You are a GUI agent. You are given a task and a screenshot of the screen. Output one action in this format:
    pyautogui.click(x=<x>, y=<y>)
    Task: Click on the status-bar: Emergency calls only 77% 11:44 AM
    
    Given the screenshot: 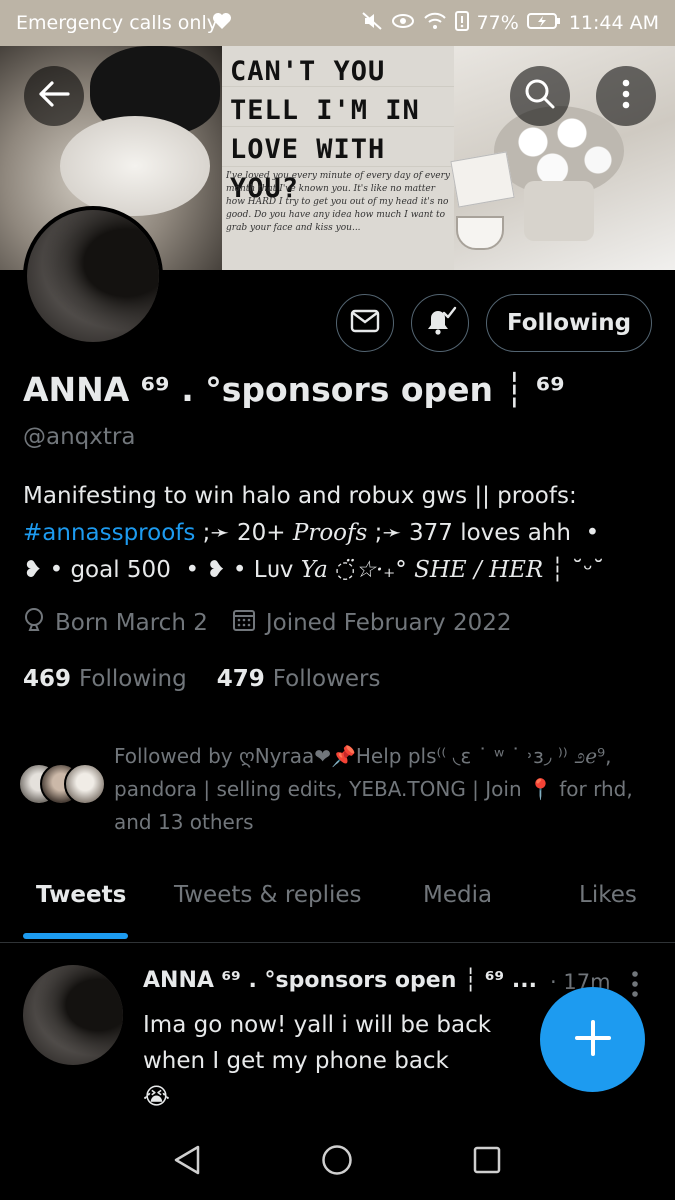 What is the action you would take?
    pyautogui.click(x=337, y=23)
    